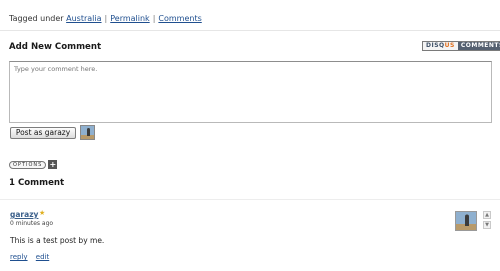 The image size is (500, 271). Describe the element at coordinates (24, 214) in the screenshot. I see `comment-author-link: garazy` at that location.